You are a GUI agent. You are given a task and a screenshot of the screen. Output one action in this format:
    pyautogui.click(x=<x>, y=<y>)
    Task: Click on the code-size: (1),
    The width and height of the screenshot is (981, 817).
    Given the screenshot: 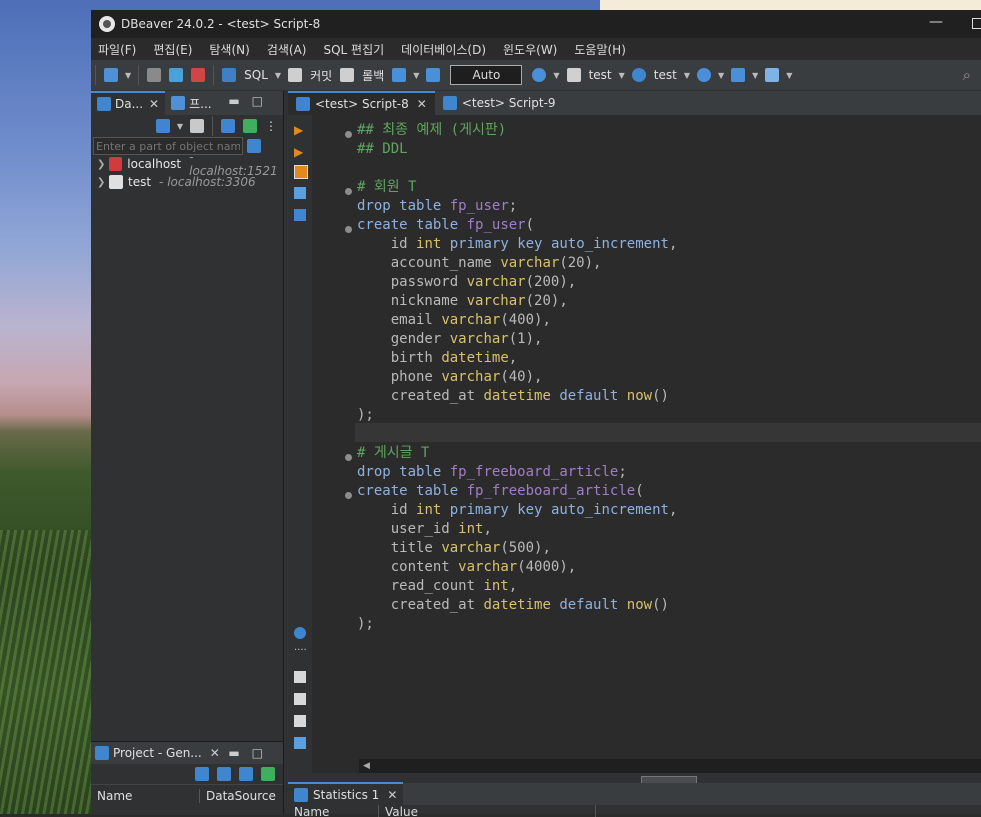 What is the action you would take?
    pyautogui.click(x=525, y=339)
    